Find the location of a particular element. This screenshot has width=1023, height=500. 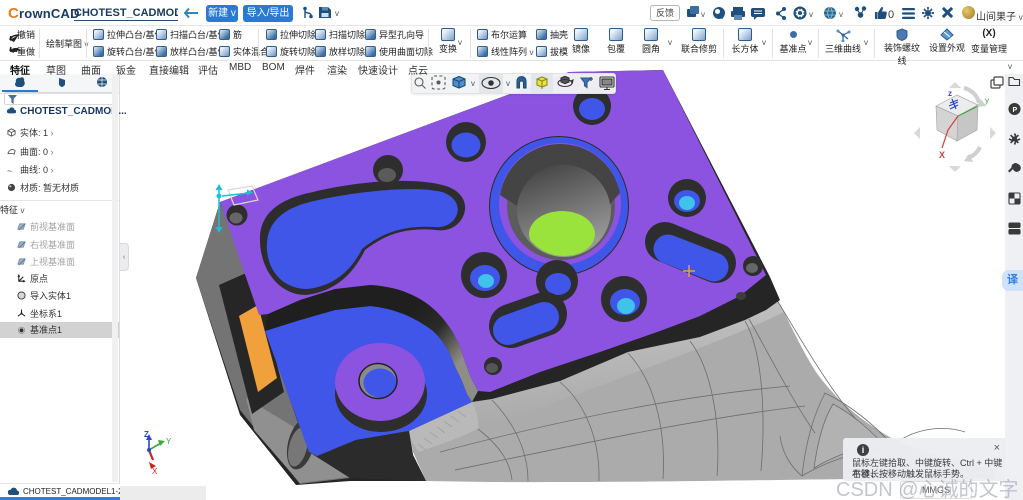

svg-text: 0 is located at coordinates (891, 15).